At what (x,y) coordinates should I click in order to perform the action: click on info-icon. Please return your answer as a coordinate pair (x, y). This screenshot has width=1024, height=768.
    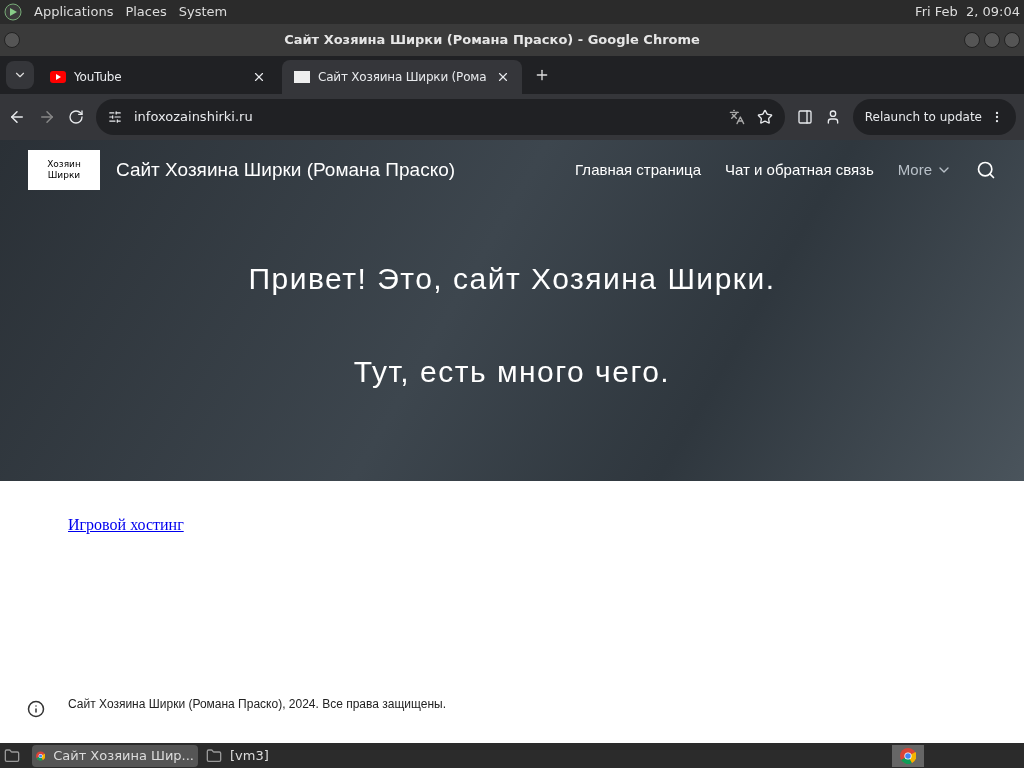
    Looking at the image, I should click on (36, 709).